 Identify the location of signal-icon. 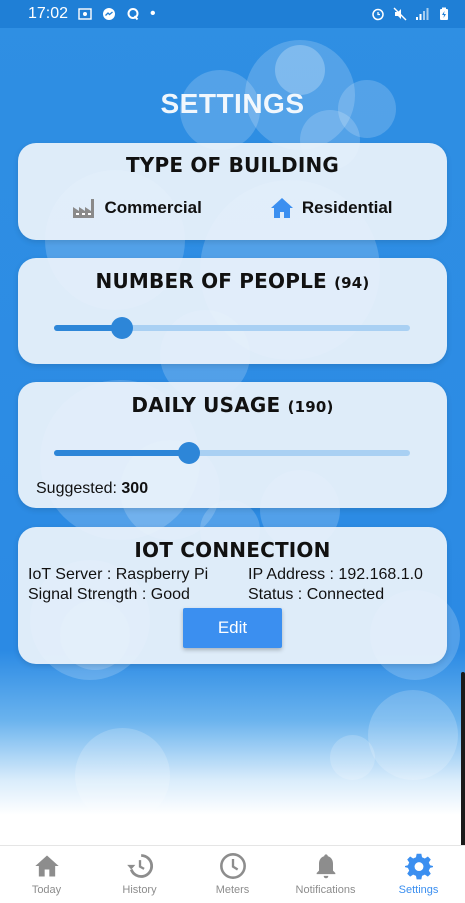
(422, 14).